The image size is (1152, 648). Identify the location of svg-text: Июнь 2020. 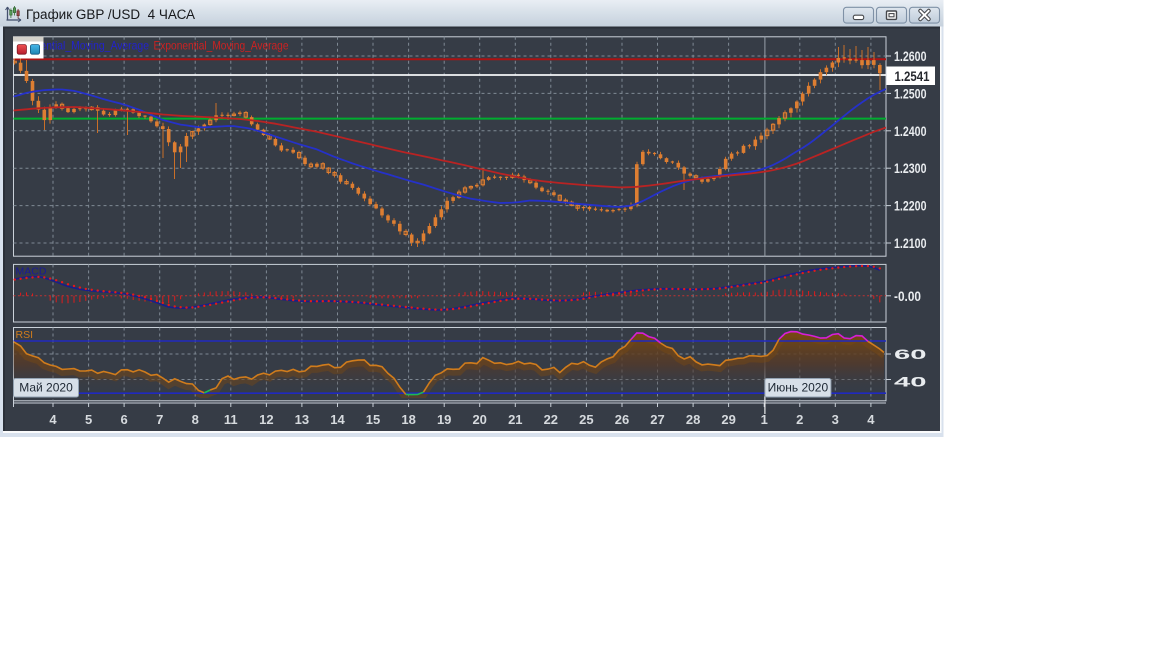
(798, 388).